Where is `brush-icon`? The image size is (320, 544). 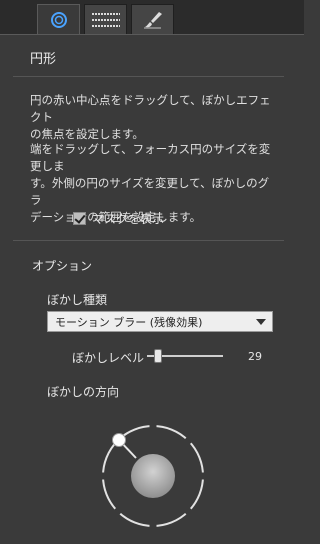
brush-icon is located at coordinates (152, 20).